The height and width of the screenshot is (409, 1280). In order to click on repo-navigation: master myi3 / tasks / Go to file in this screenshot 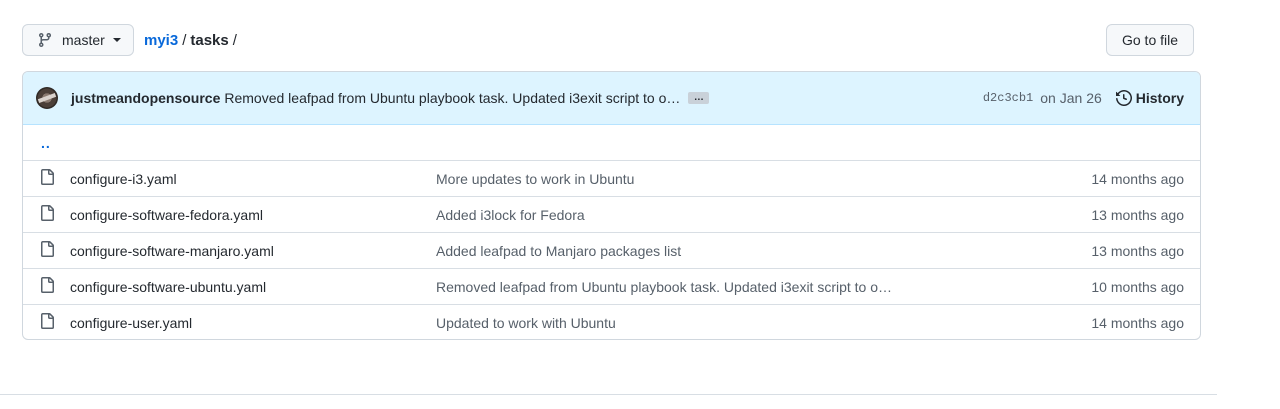, I will do `click(608, 40)`.